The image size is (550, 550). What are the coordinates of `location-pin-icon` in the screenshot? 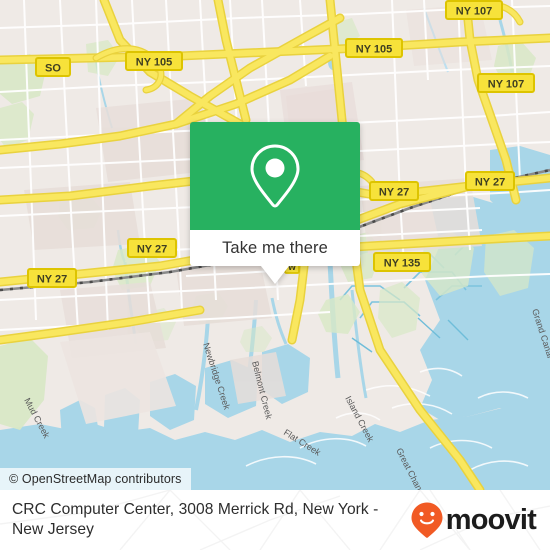 It's located at (275, 176).